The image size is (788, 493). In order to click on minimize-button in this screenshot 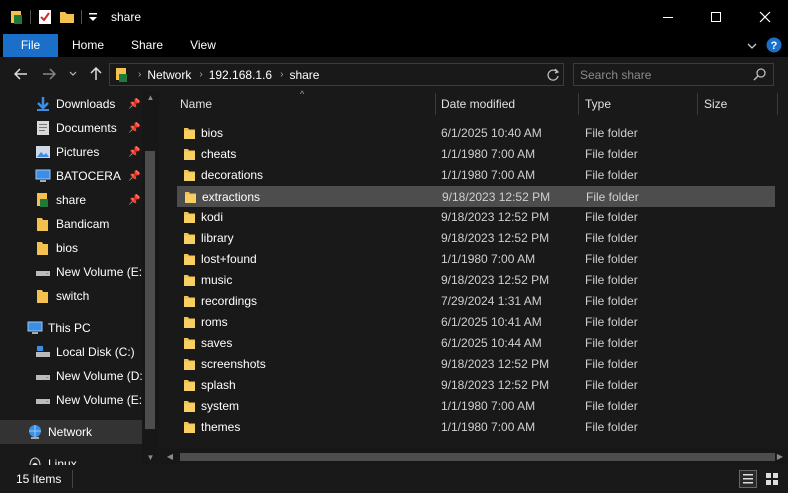, I will do `click(668, 17)`.